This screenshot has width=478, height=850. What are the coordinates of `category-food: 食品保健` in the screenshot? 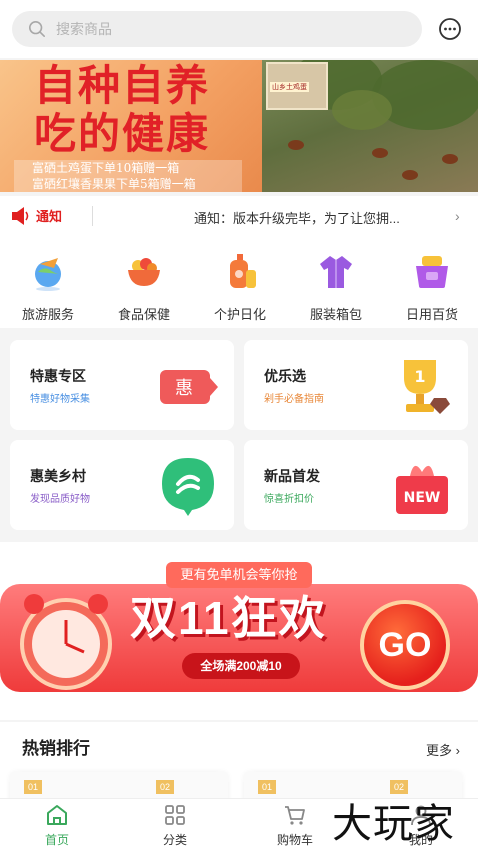 It's located at (144, 287).